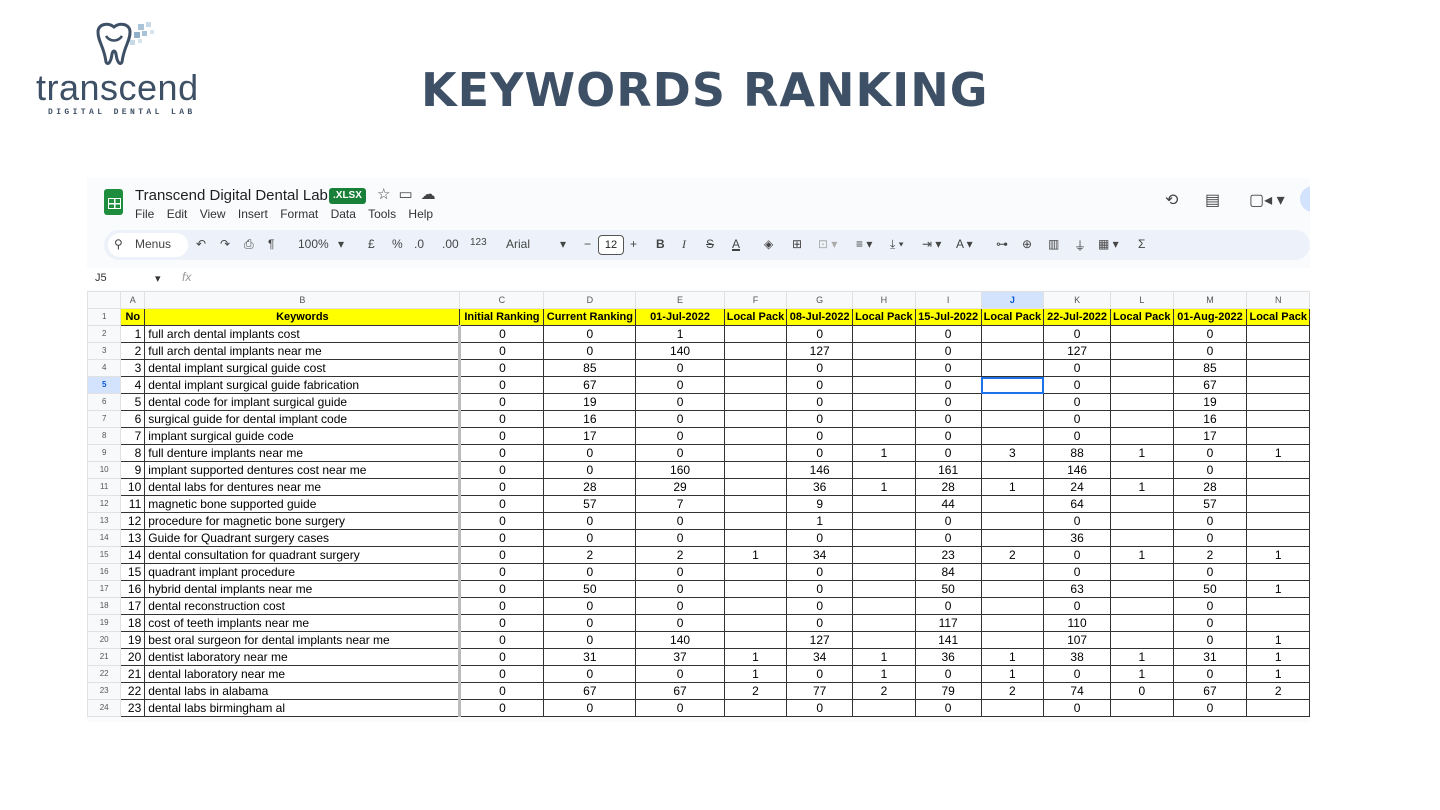 This screenshot has width=1440, height=810. What do you see at coordinates (820, 657) in the screenshot?
I see `value-cell: 34` at bounding box center [820, 657].